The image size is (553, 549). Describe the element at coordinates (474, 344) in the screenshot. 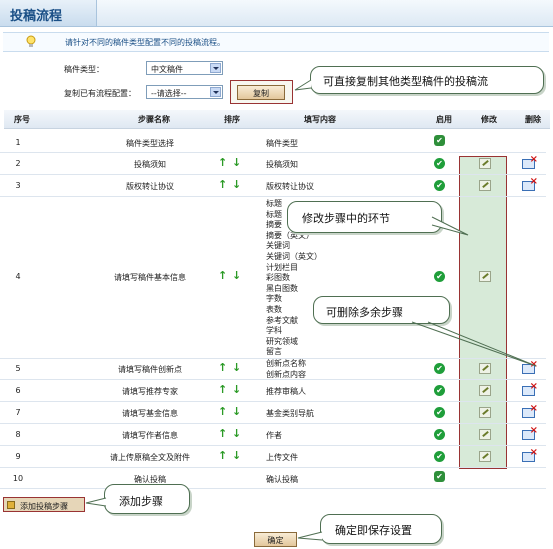

I see `callout-delete-pointer` at that location.